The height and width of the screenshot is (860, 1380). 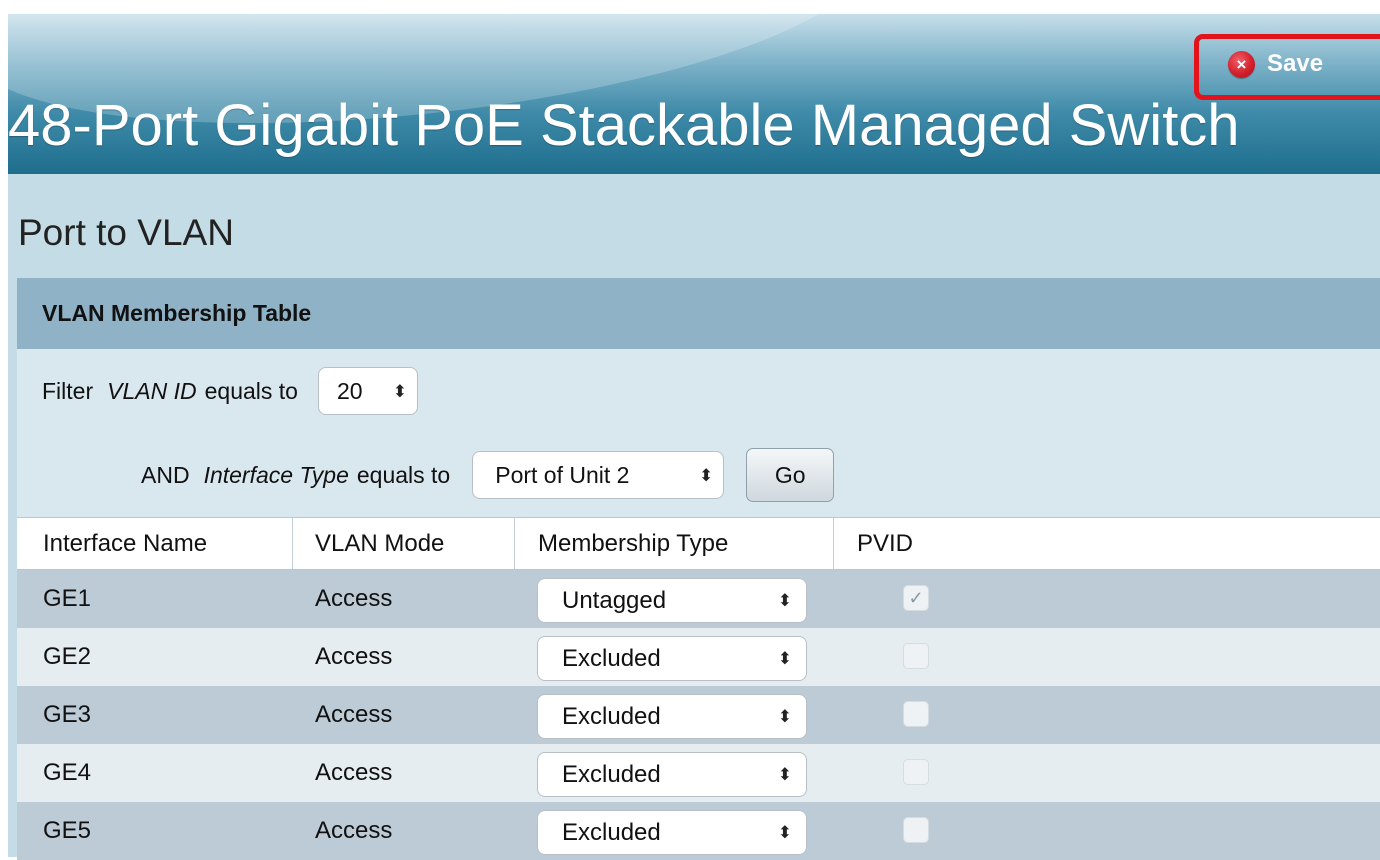 What do you see at coordinates (698, 313) in the screenshot?
I see `table-title: VLAN Membership Table` at bounding box center [698, 313].